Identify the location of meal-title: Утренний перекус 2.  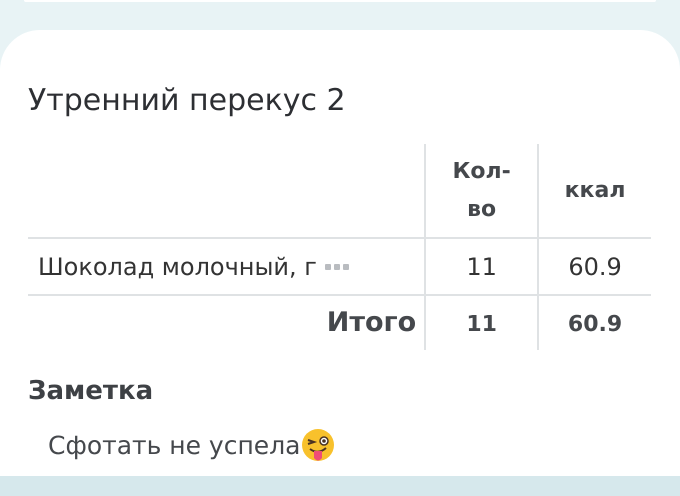
(187, 101).